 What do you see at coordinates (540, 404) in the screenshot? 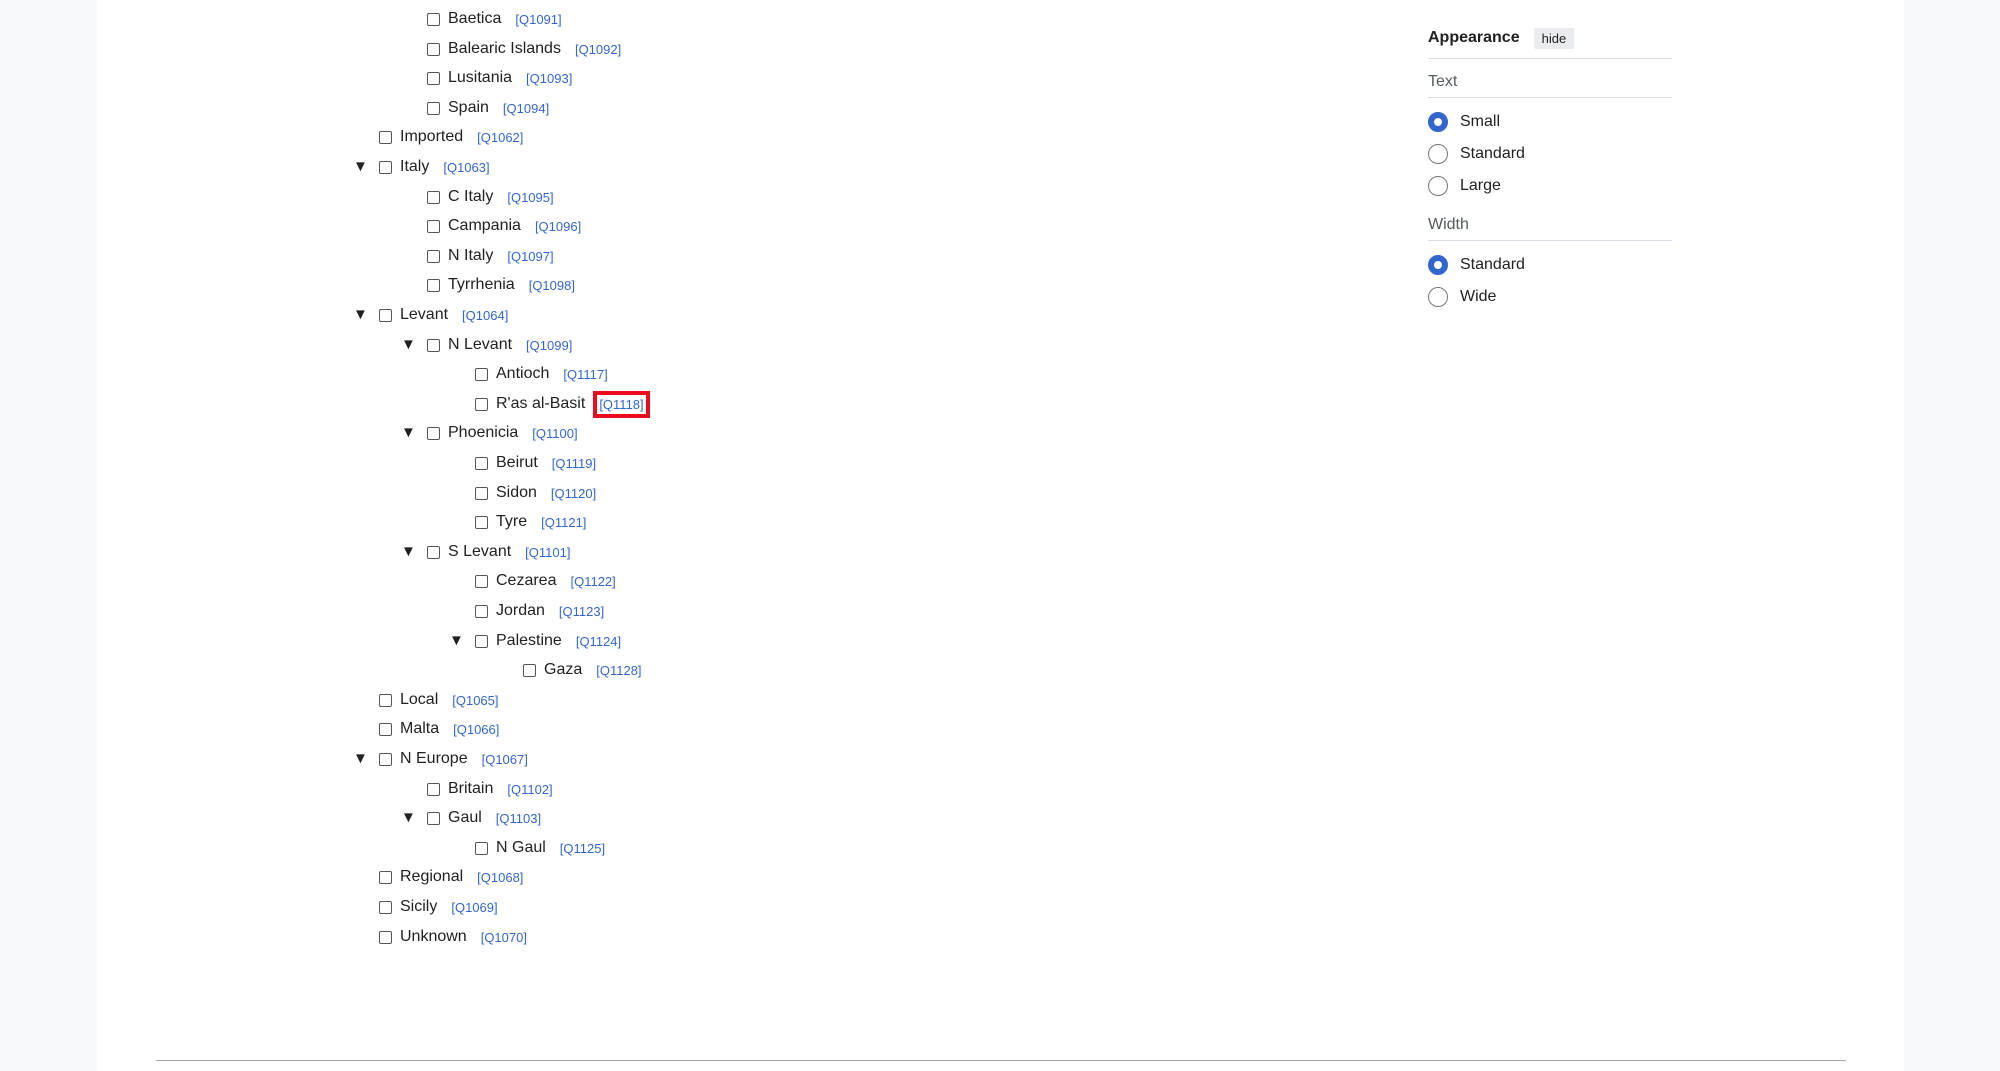
I see `tree-item-label: R'as al-Basit` at bounding box center [540, 404].